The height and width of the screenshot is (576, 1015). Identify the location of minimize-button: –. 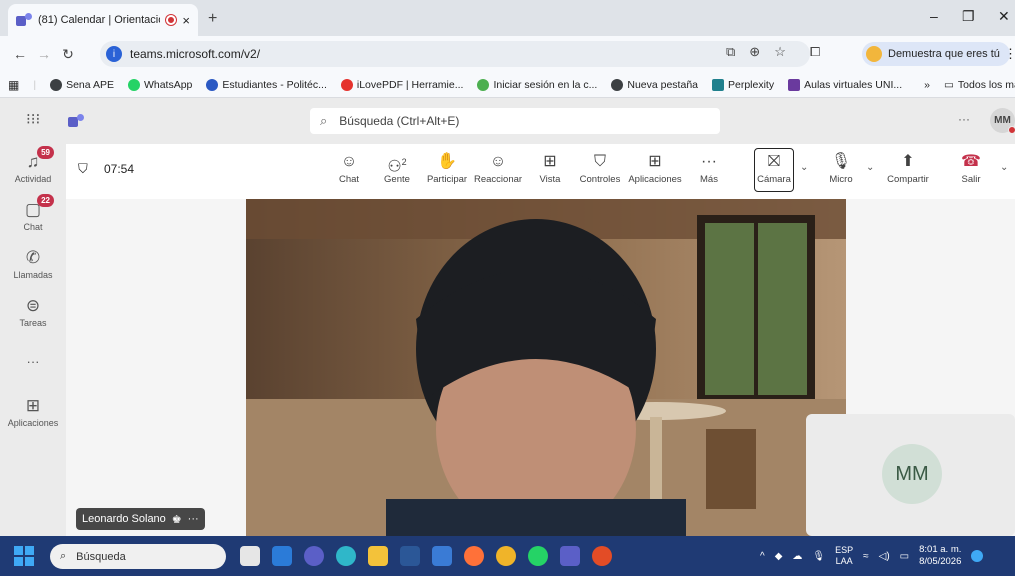
(934, 16).